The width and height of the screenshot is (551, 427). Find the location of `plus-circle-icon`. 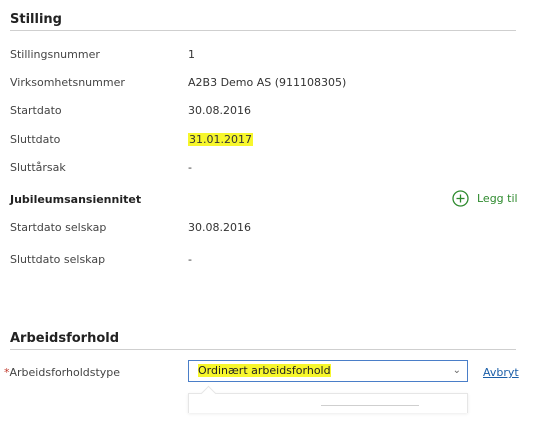

plus-circle-icon is located at coordinates (460, 198).